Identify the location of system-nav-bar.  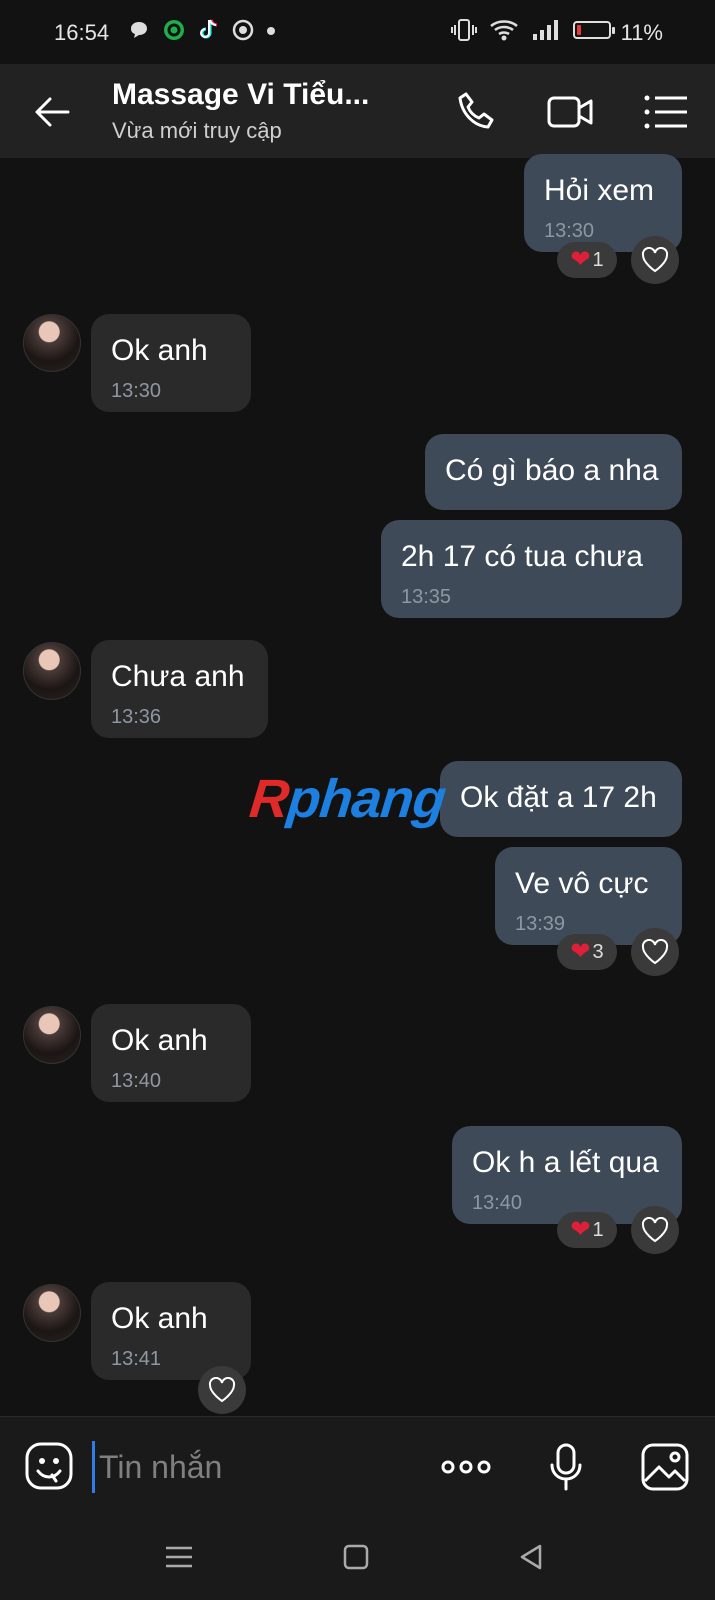
(357, 1558).